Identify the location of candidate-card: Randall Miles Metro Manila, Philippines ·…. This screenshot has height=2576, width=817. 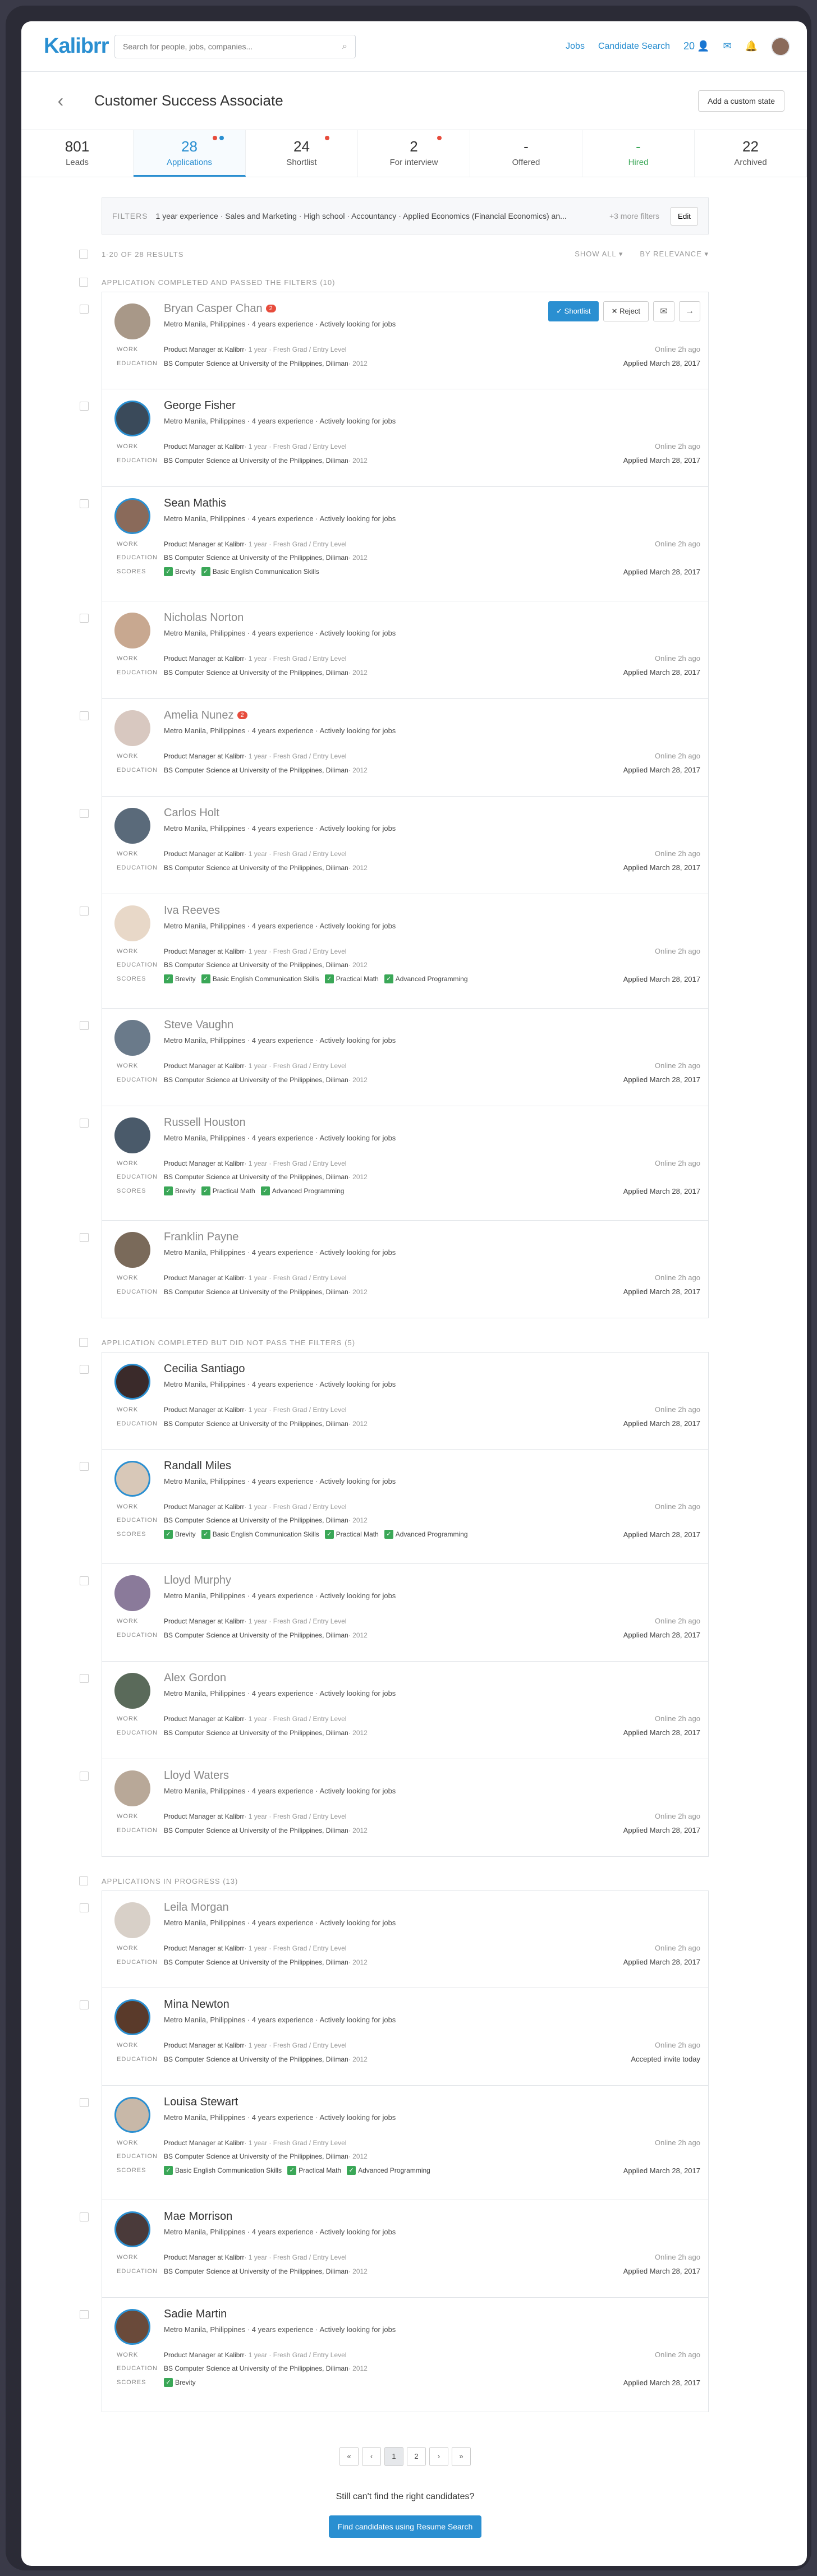
(394, 1507).